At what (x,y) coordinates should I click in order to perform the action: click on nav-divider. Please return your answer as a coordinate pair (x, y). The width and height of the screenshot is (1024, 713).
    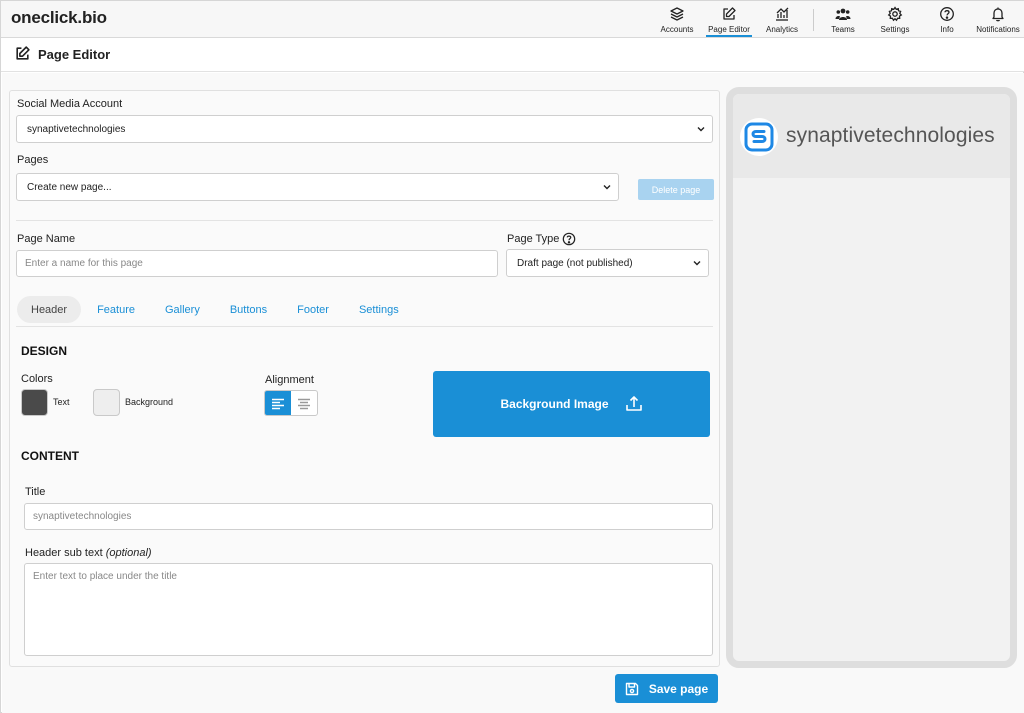
    Looking at the image, I should click on (813, 20).